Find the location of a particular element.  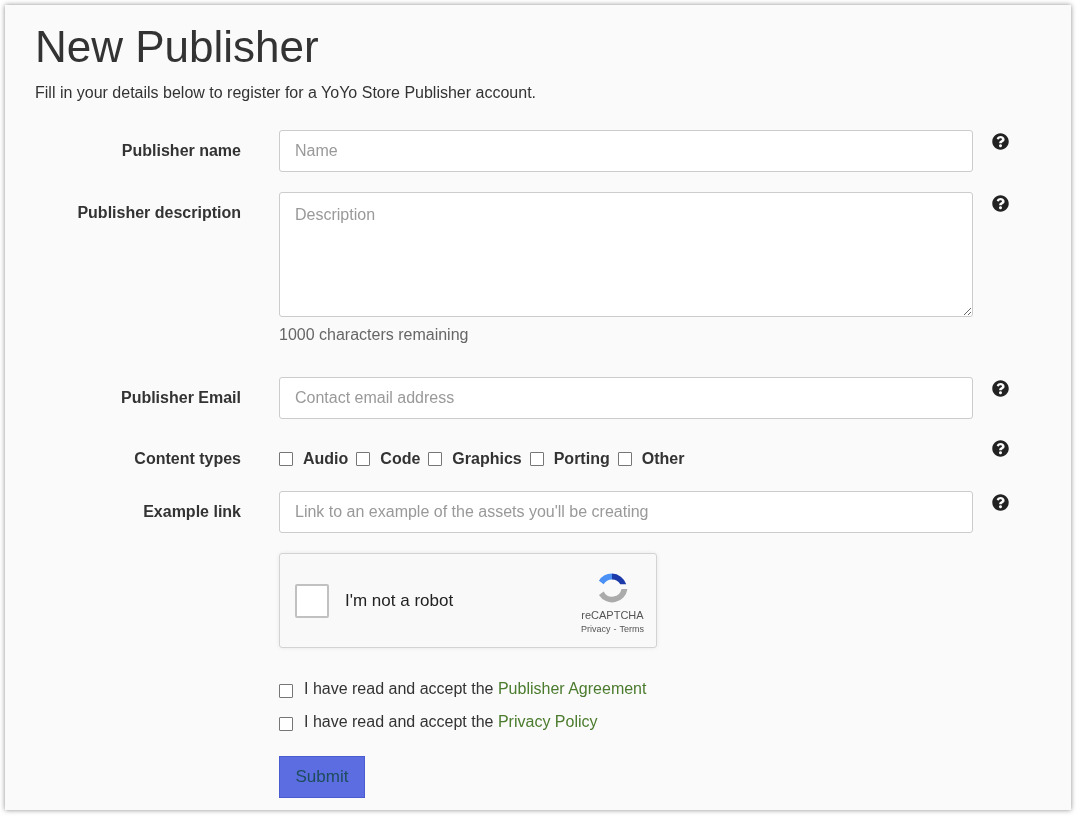

characters-remaining: 1000 characters remaining is located at coordinates (374, 335).